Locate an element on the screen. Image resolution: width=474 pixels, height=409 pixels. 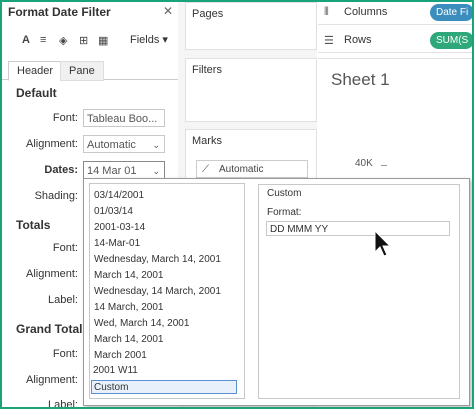
list-item: March, 2001 is located at coordinates (122, 372).